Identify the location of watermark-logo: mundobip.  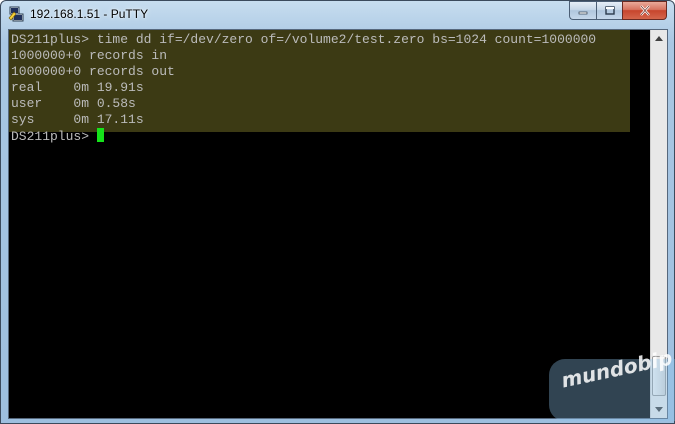
(612, 383).